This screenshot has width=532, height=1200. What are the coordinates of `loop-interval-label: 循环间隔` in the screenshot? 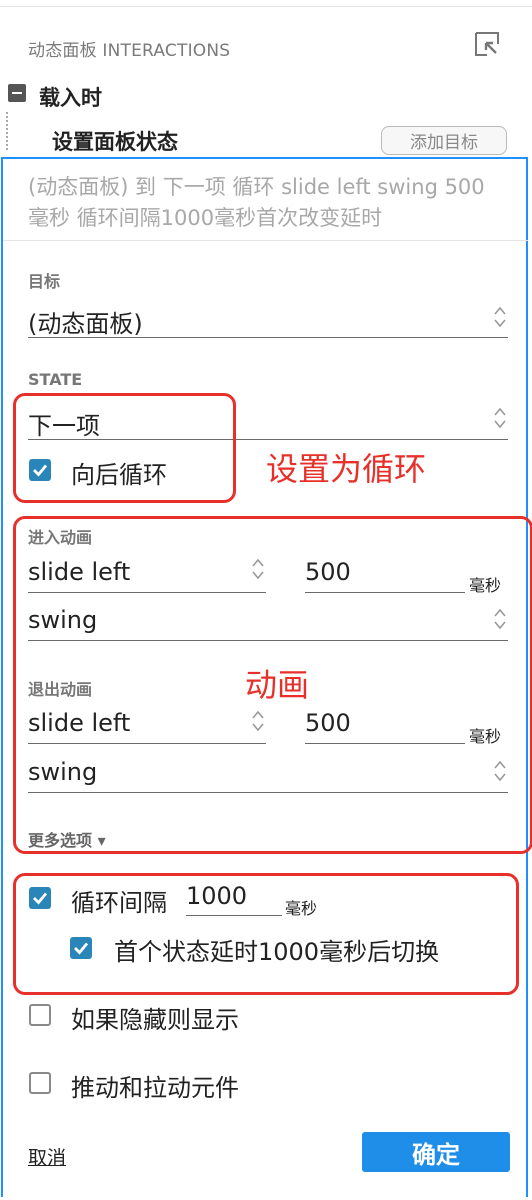 It's located at (119, 903).